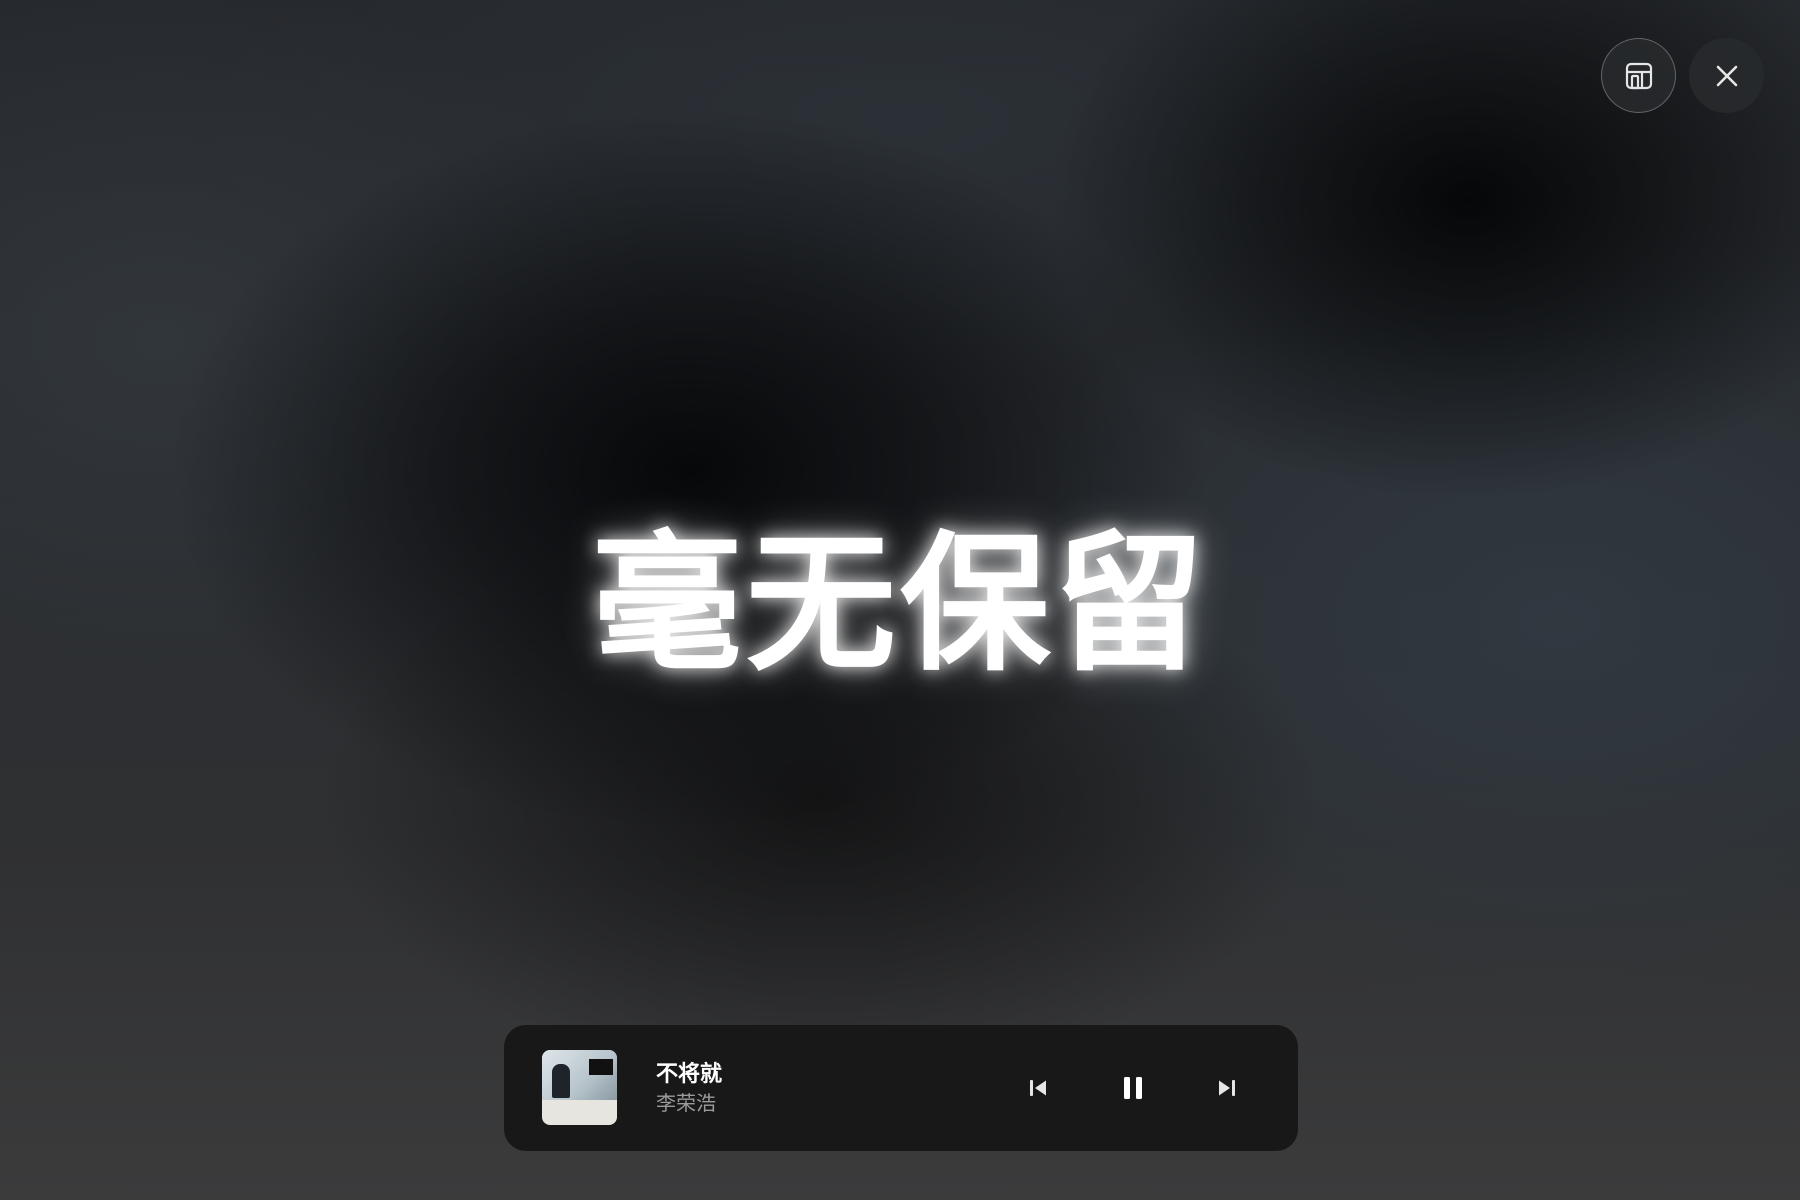 This screenshot has height=1200, width=1800. I want to click on skip-next-icon, so click(1227, 1088).